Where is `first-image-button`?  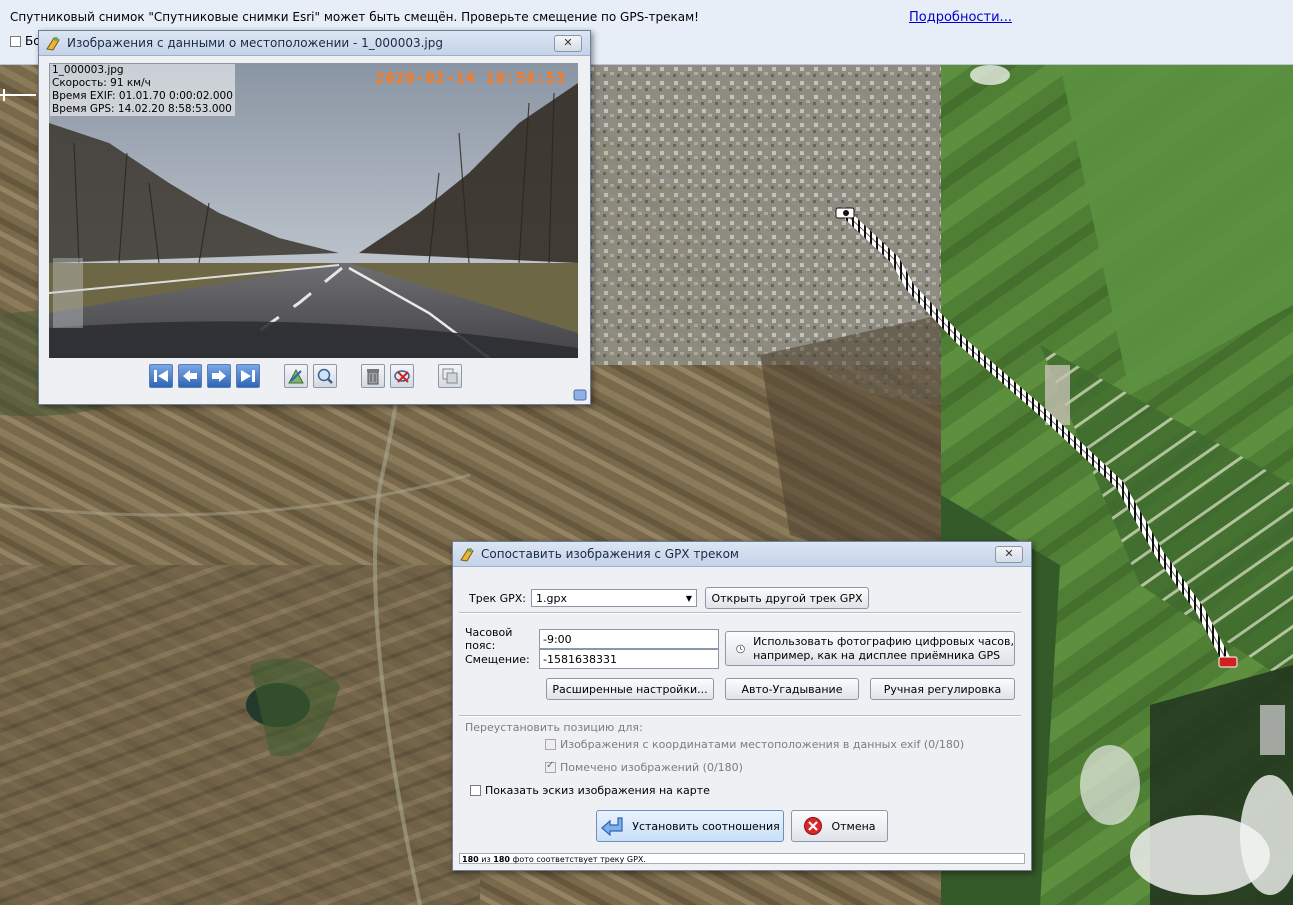
first-image-button is located at coordinates (161, 376).